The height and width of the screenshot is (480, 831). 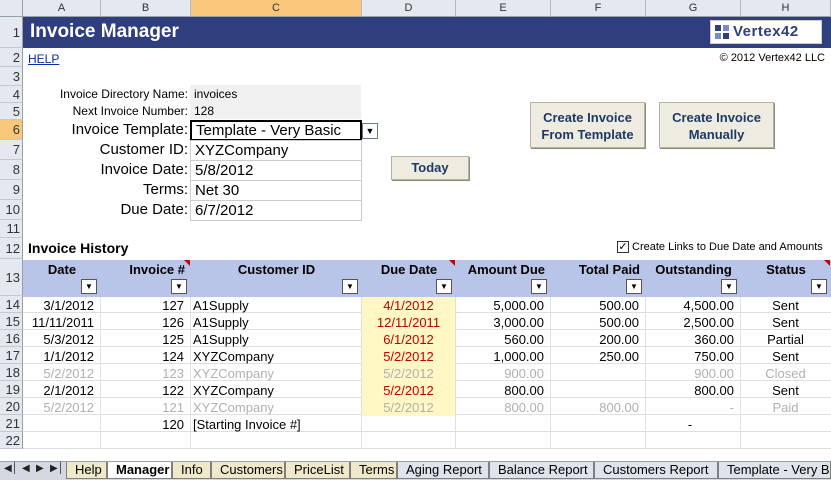 What do you see at coordinates (276, 424) in the screenshot?
I see `cell-customer-id: [Starting Invoice #]` at bounding box center [276, 424].